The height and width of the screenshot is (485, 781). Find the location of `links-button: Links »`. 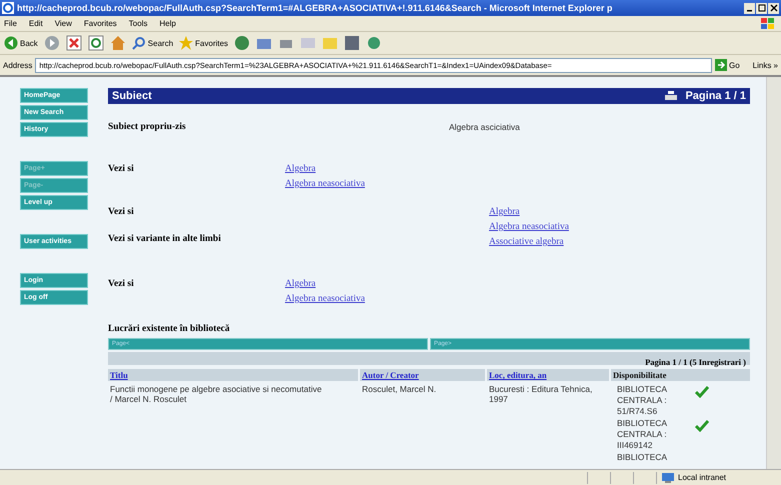

links-button: Links » is located at coordinates (765, 65).